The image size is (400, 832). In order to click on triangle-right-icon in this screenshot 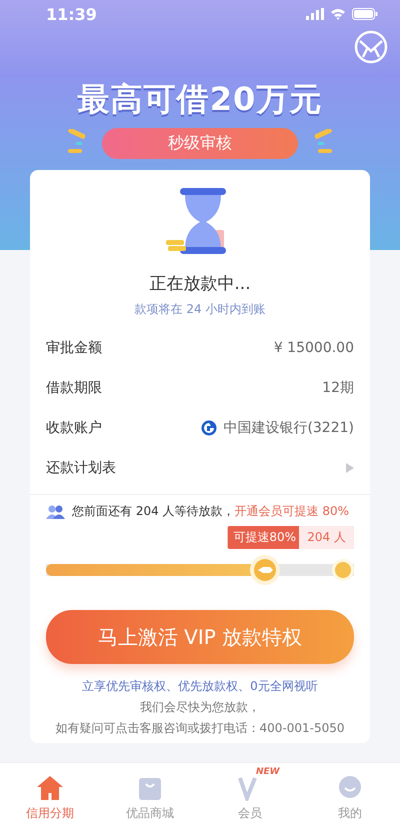, I will do `click(350, 468)`.